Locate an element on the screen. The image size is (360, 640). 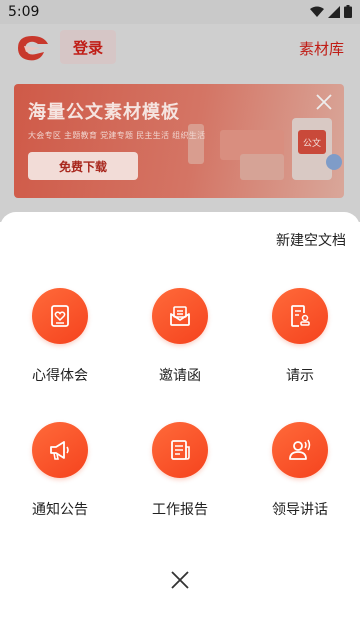
megaphone-icon is located at coordinates (59, 450).